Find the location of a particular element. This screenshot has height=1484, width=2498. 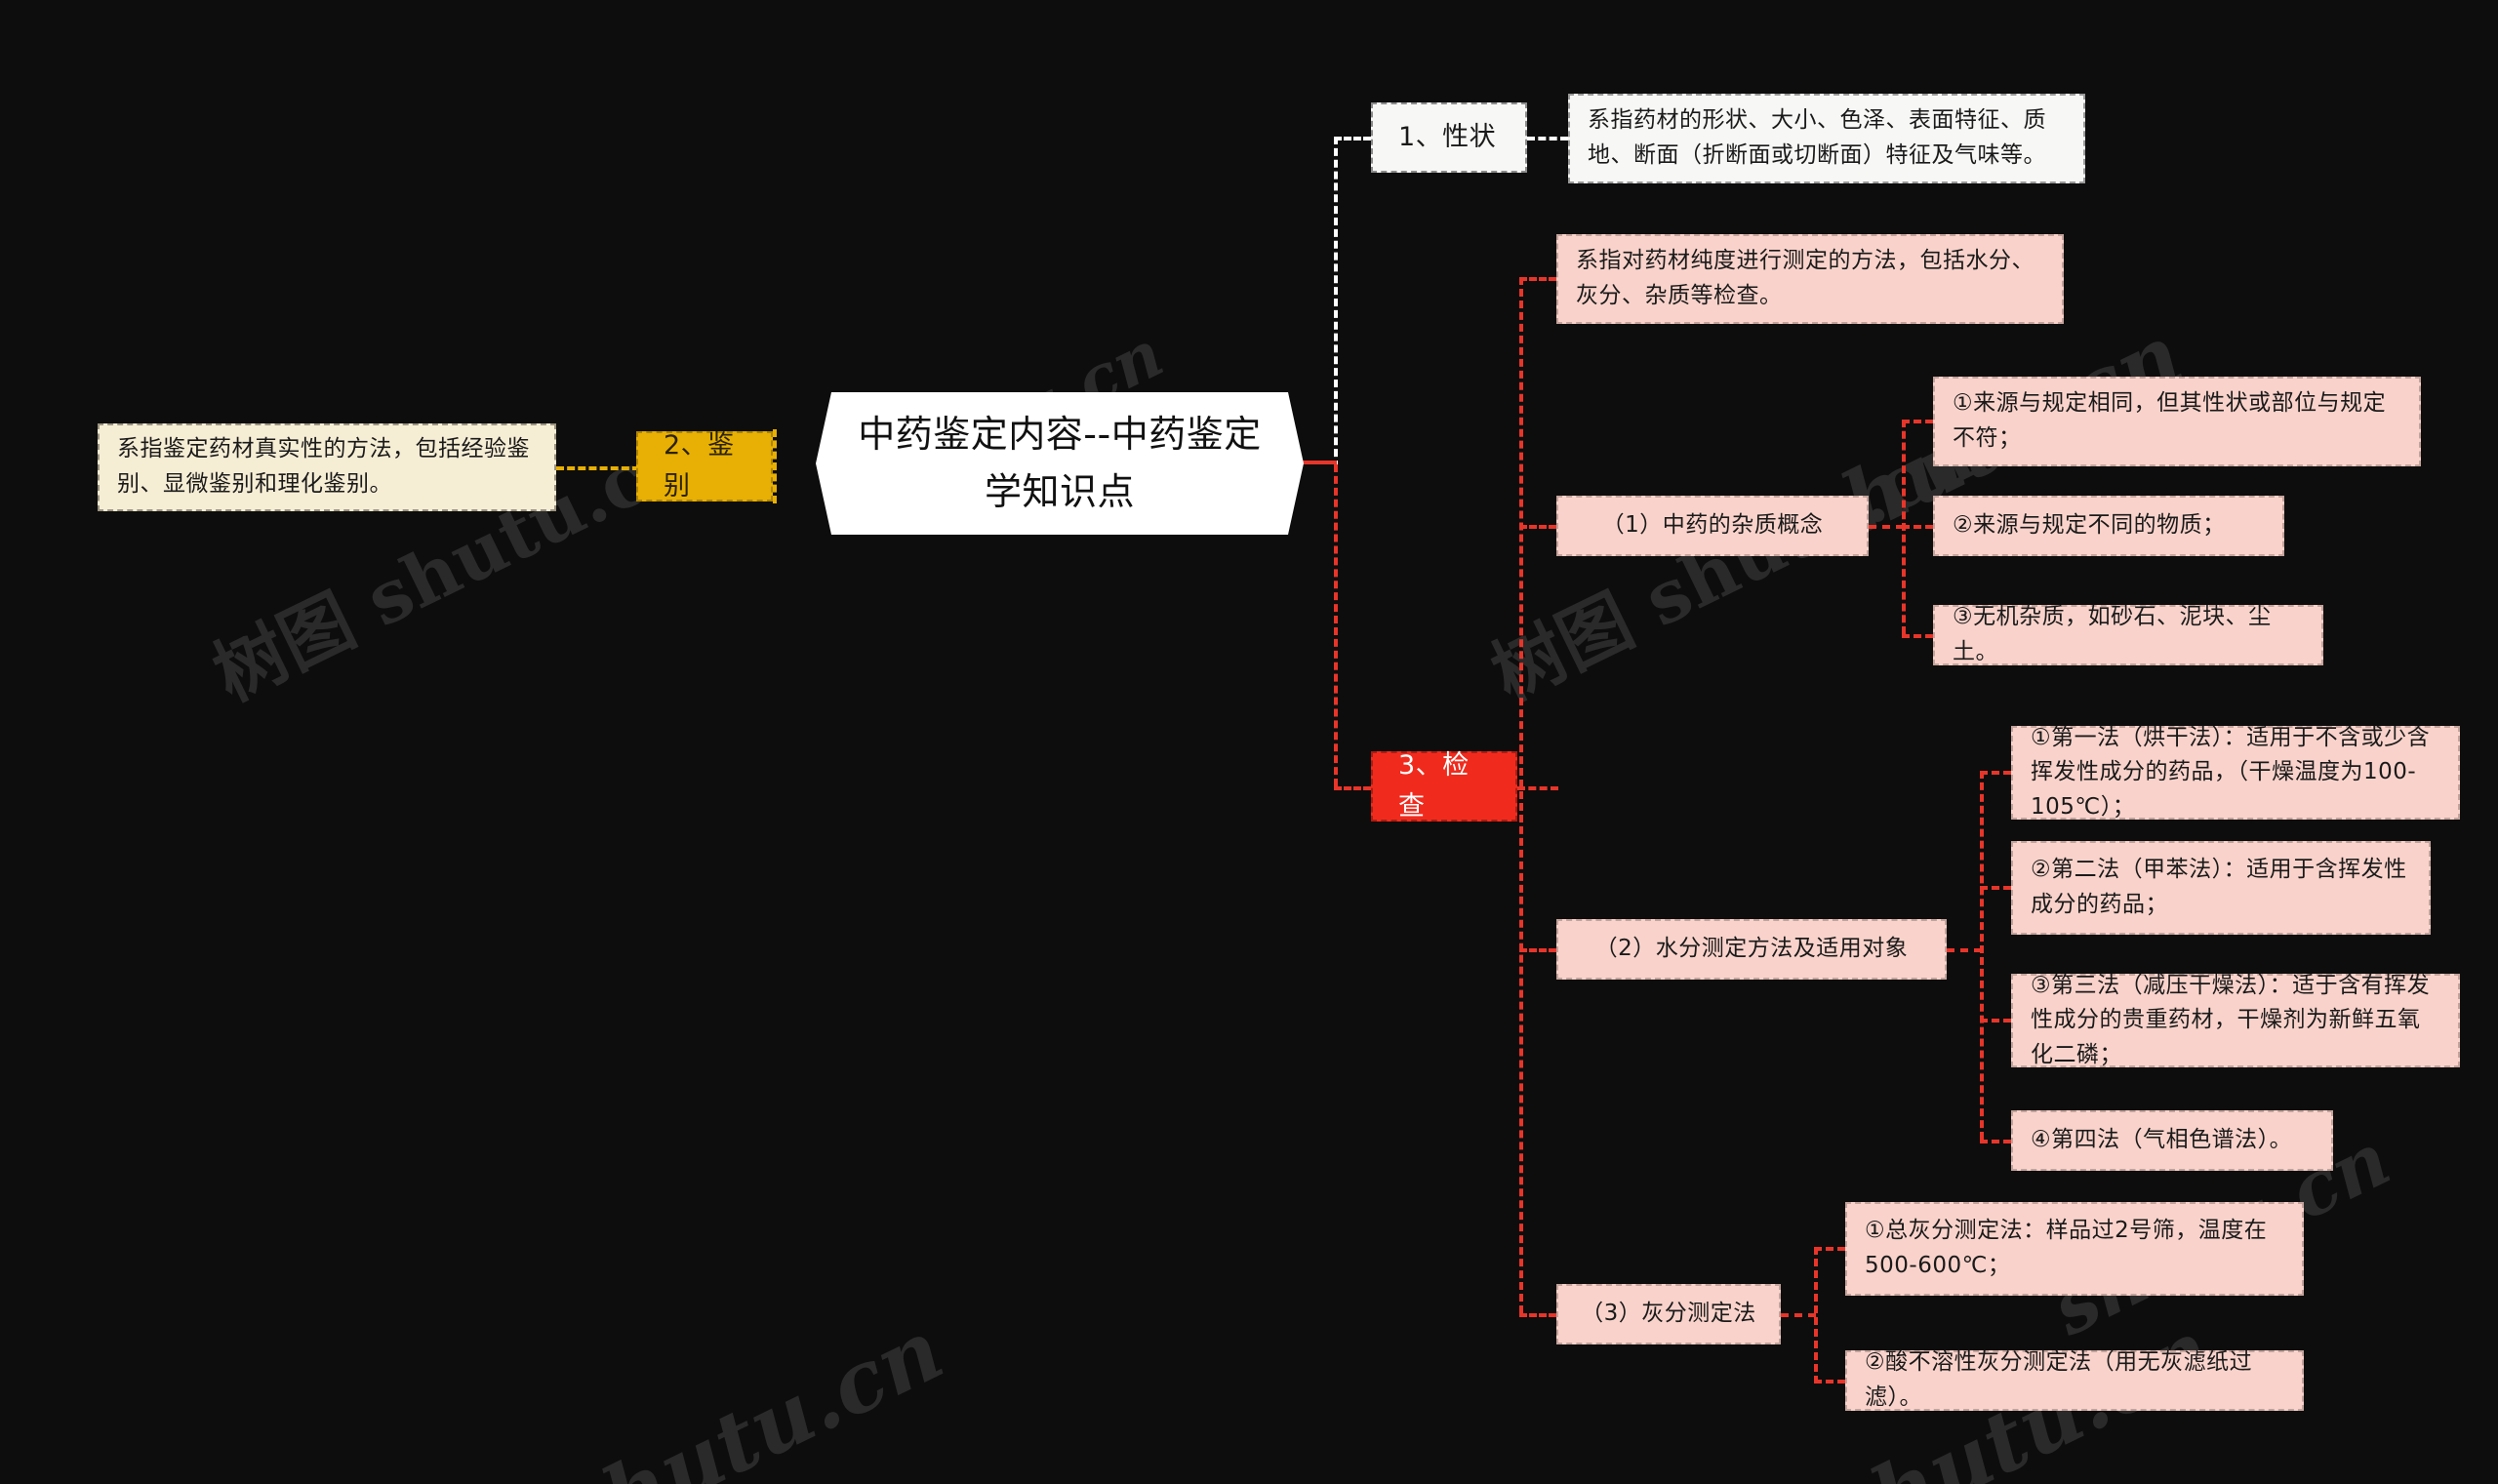

inspection-group-item-text: ③第三法（减压干燥法）：适于含有挥发性成分的贵重药材，干燥剂为新鲜五氧化二磷； is located at coordinates (2231, 1019).